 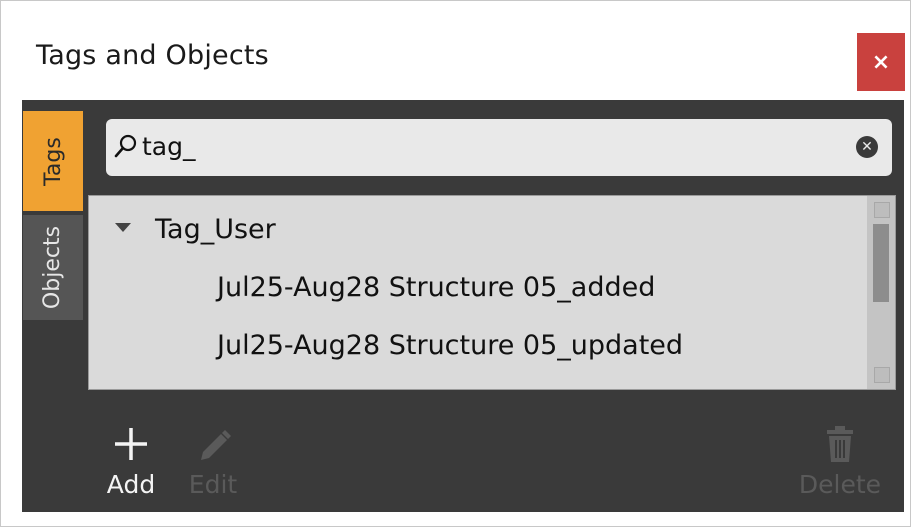 I want to click on plus-icon, so click(x=131, y=444).